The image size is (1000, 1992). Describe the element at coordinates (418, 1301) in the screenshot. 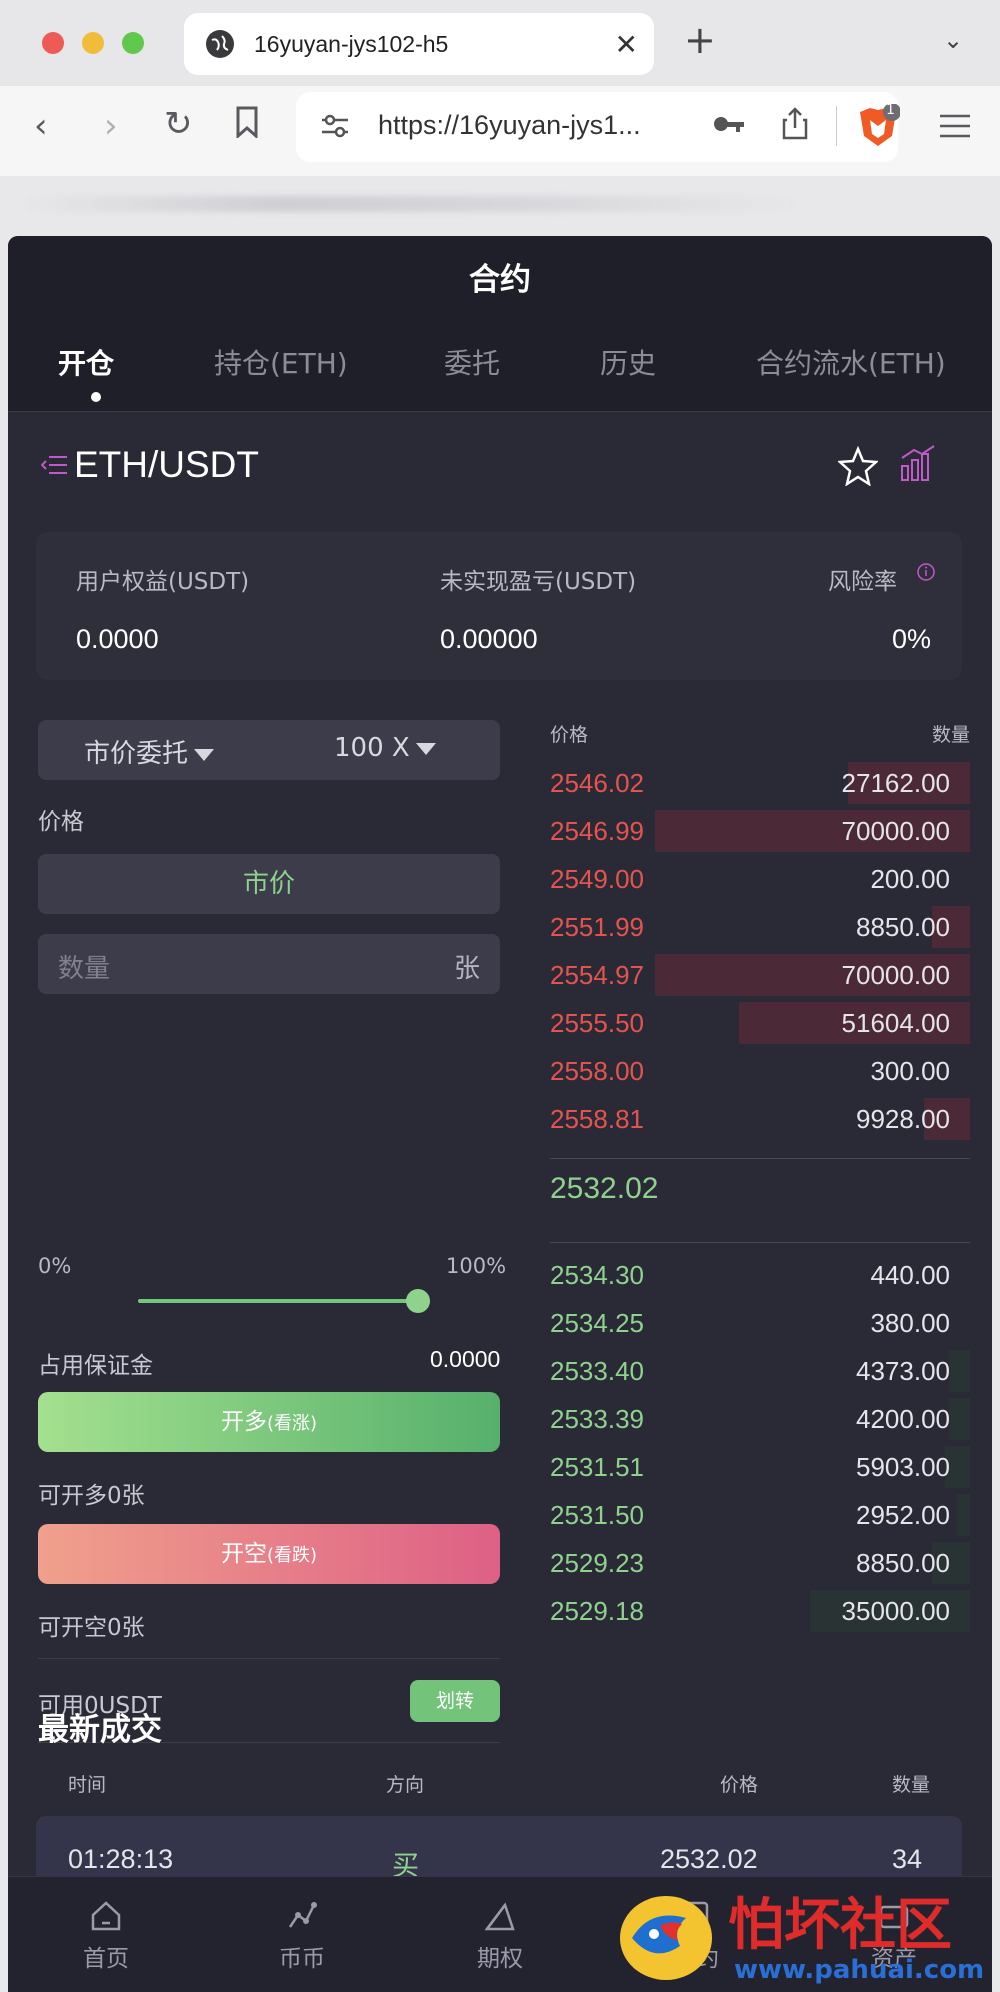

I see `percent-slider-handle` at that location.